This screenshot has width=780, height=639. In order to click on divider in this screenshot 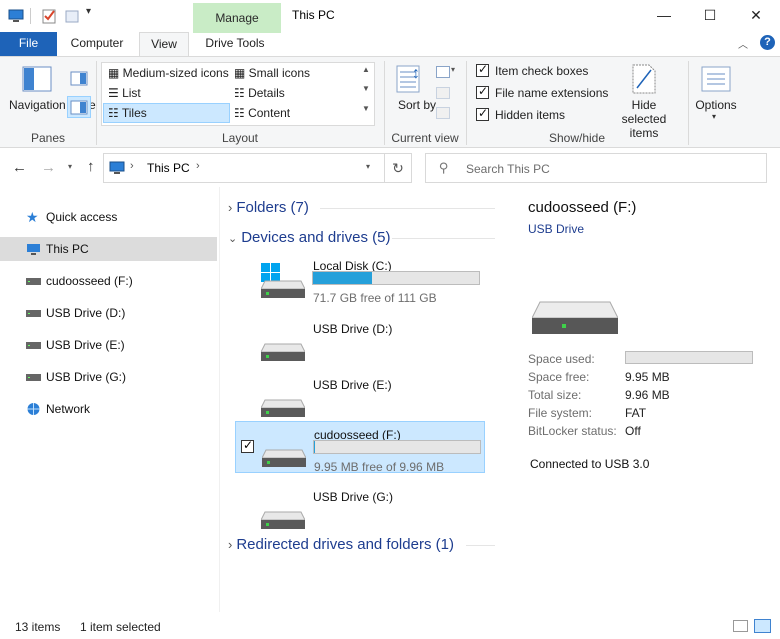, I will do `click(443, 238)`.